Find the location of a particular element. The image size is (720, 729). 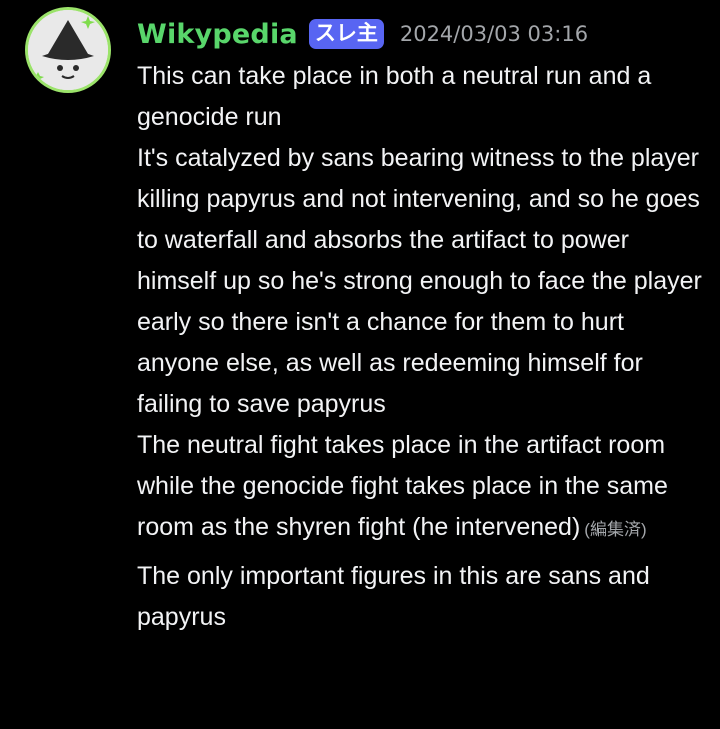

avatar is located at coordinates (68, 50).